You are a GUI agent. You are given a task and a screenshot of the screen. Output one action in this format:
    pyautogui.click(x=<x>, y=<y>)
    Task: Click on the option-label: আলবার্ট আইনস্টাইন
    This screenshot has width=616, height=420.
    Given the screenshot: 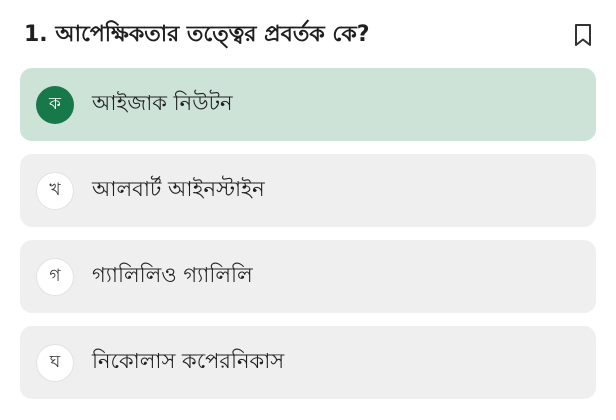 What is the action you would take?
    pyautogui.click(x=178, y=189)
    